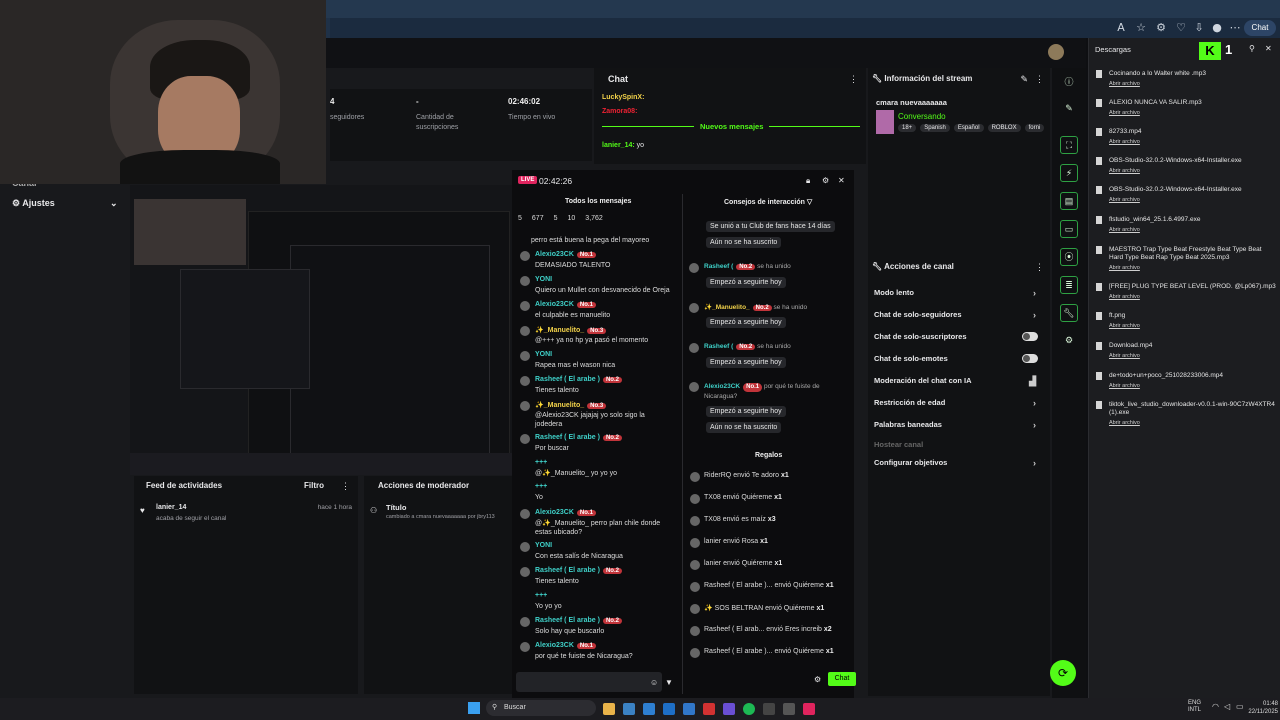 This screenshot has width=1280, height=720. I want to click on action-banned-words: Palabras baneadas ›, so click(959, 425).